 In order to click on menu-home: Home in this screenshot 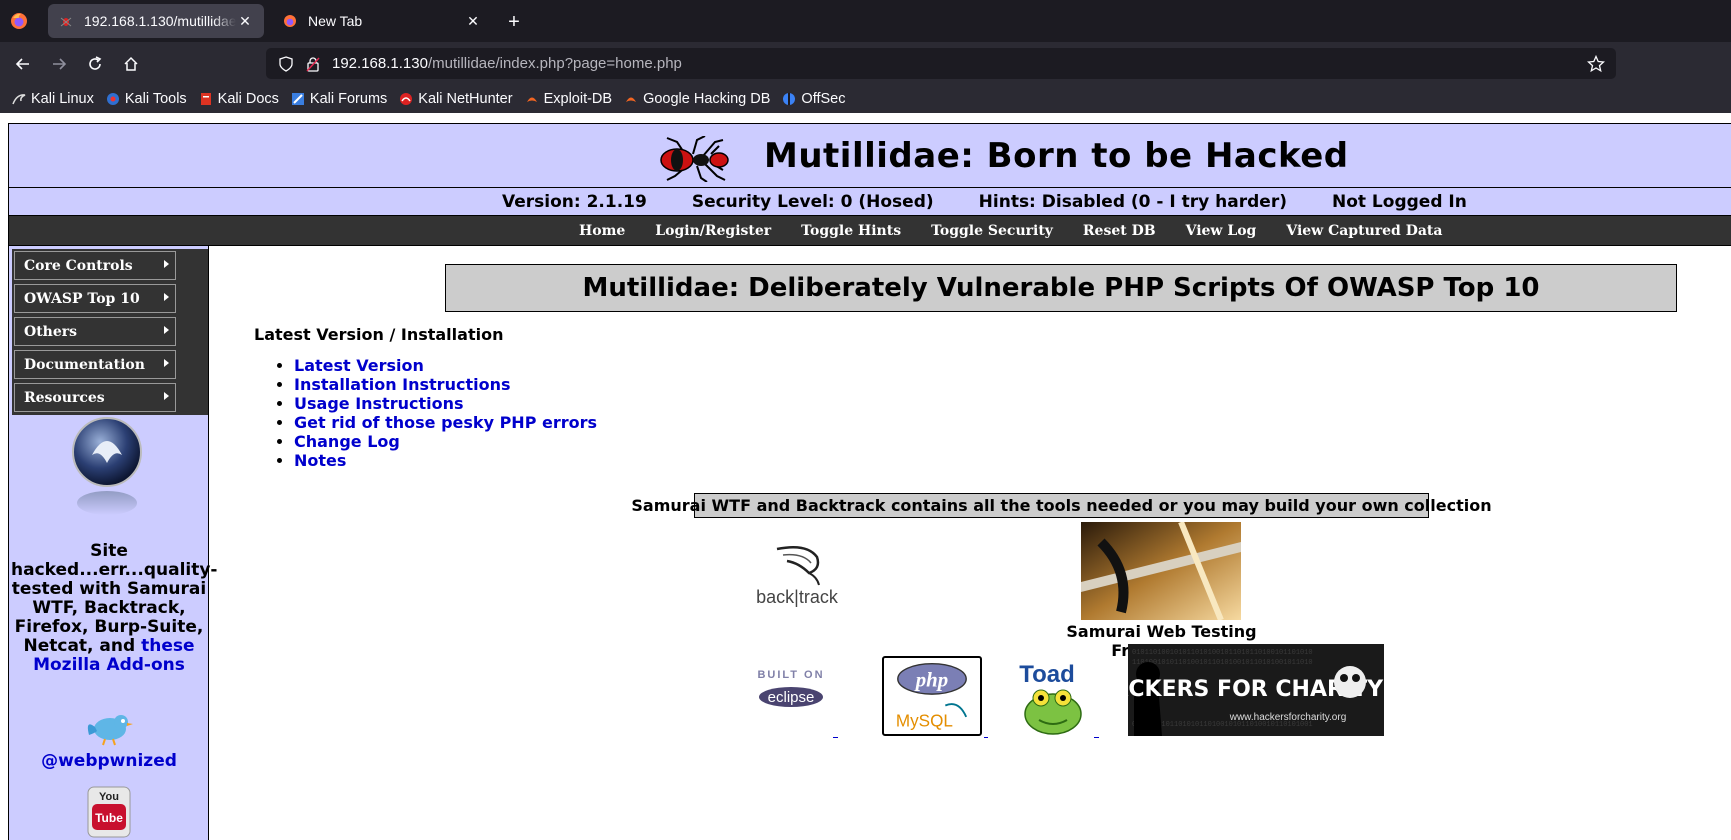, I will do `click(602, 231)`.